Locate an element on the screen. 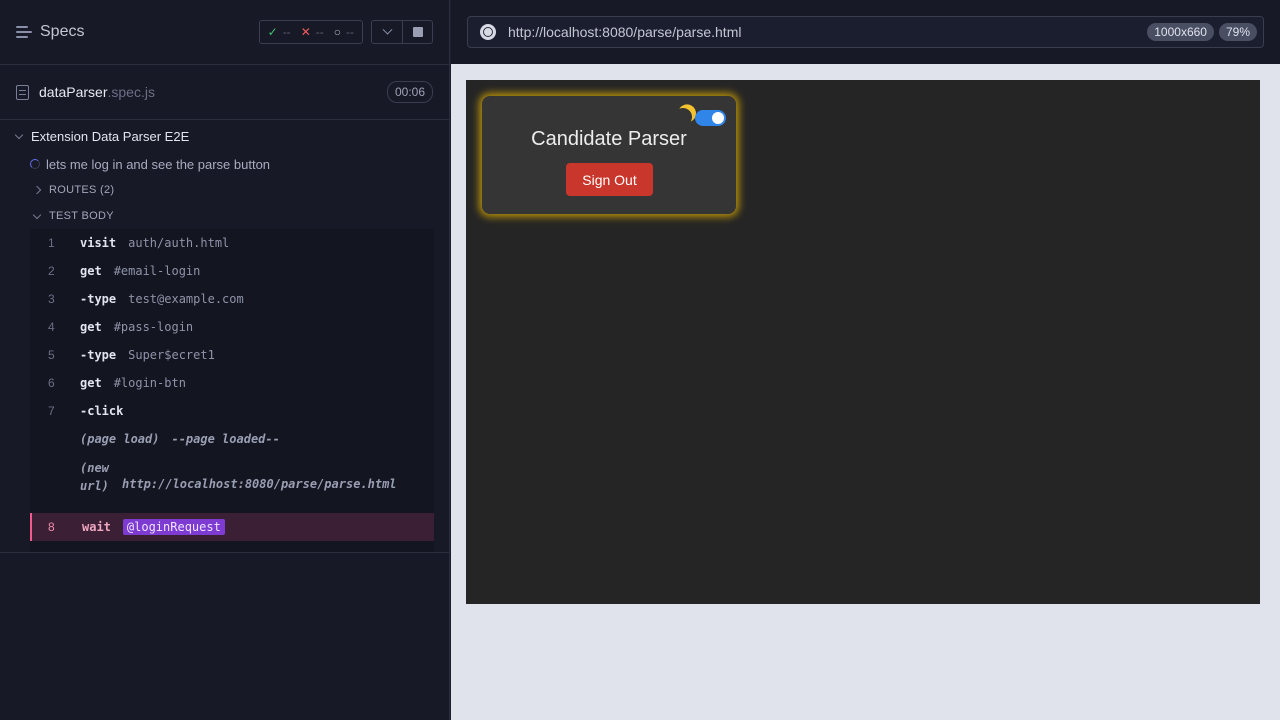 The width and height of the screenshot is (1280, 720). spec-file-row: dataParser .spec.js 00:06 is located at coordinates (224, 92).